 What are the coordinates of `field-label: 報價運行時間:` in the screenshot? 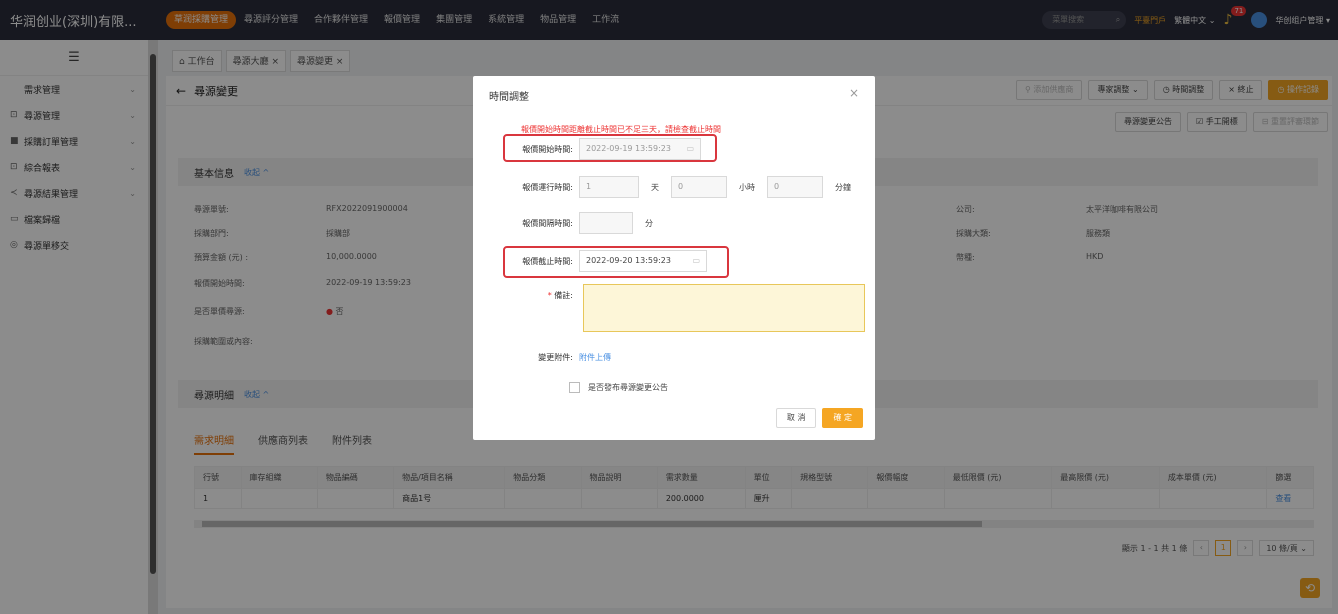 It's located at (547, 187).